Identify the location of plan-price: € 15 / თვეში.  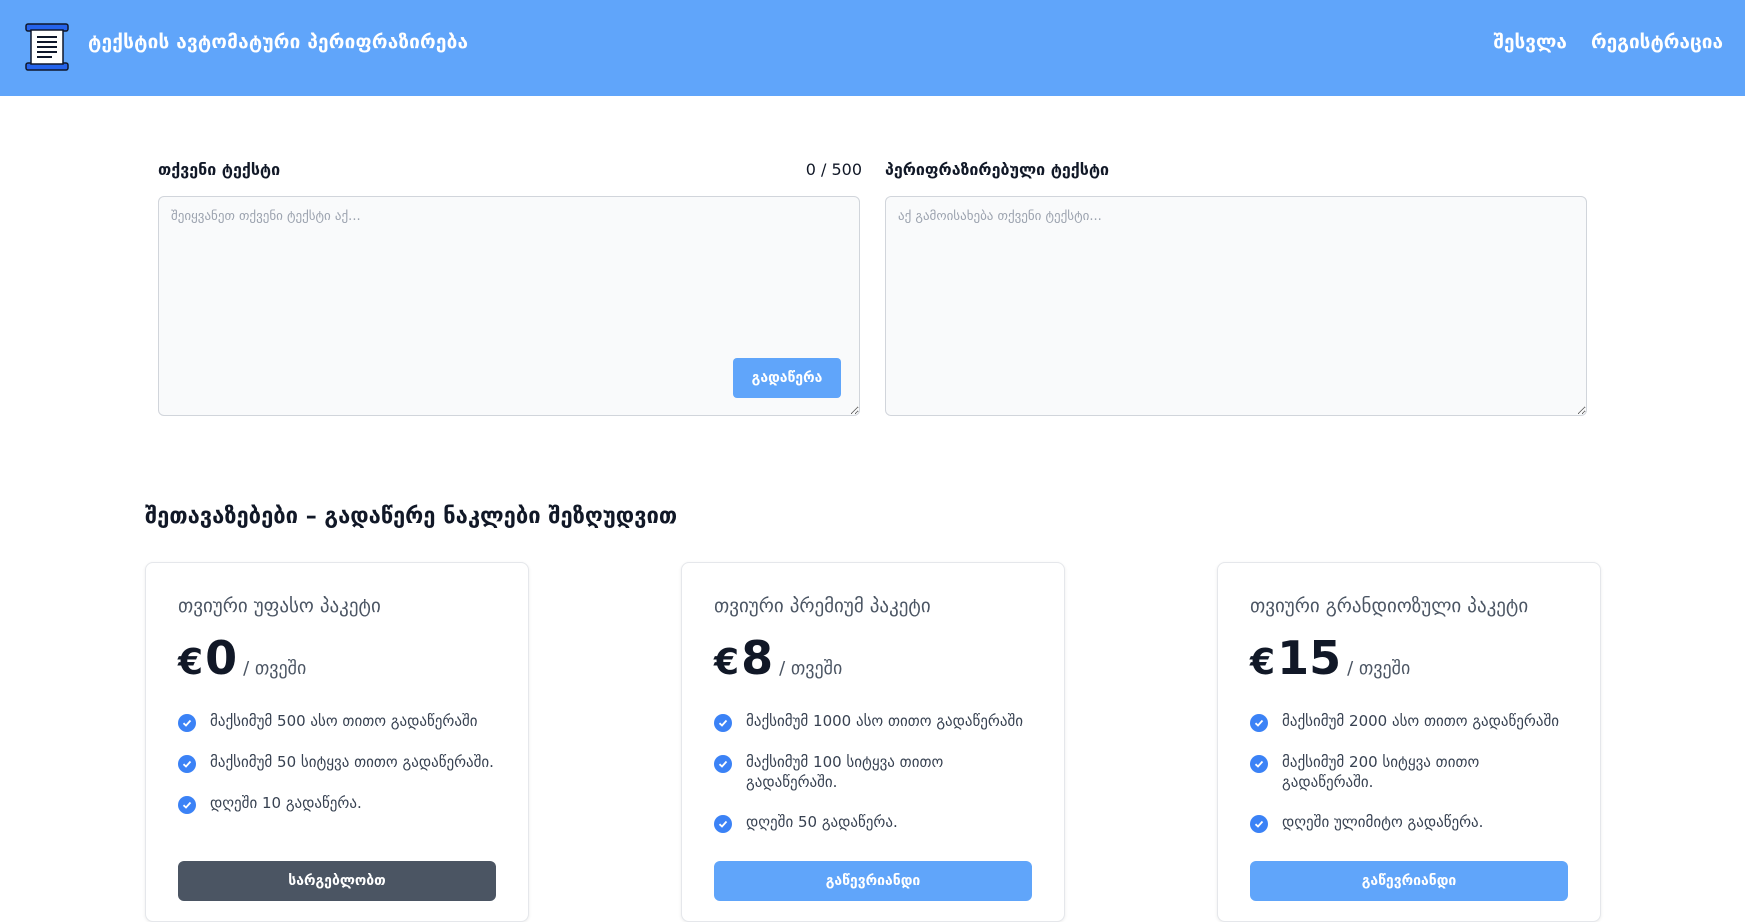
(1330, 658).